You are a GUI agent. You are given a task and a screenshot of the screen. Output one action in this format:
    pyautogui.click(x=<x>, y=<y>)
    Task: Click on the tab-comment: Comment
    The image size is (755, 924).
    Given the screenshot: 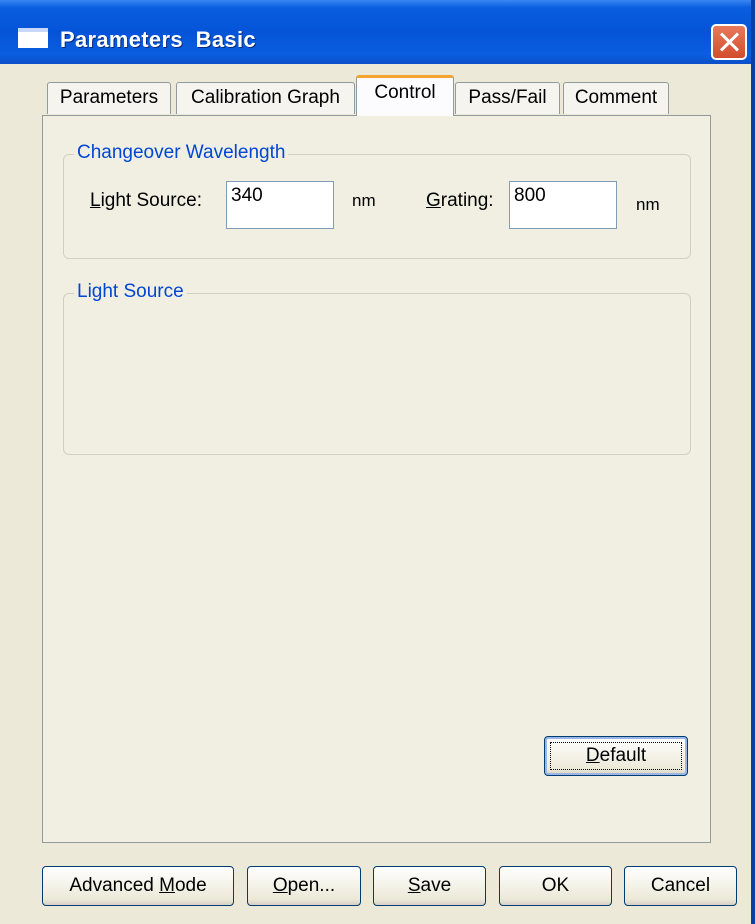 What is the action you would take?
    pyautogui.click(x=616, y=98)
    